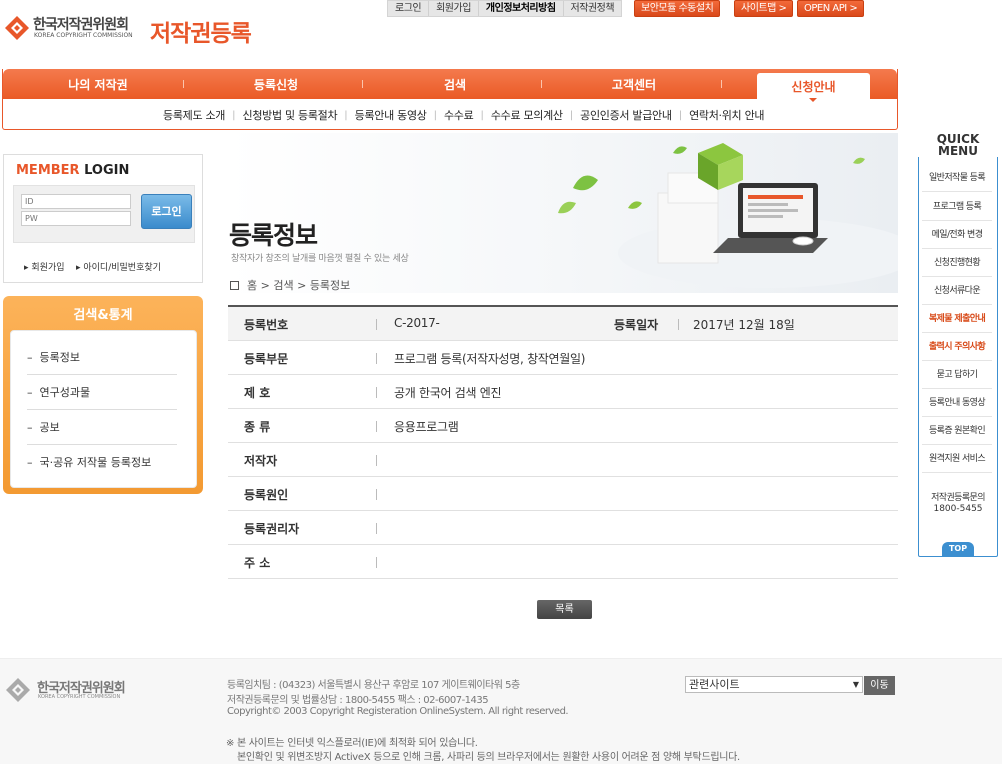  I want to click on quick-menu-title: QUICK MENU, so click(958, 145).